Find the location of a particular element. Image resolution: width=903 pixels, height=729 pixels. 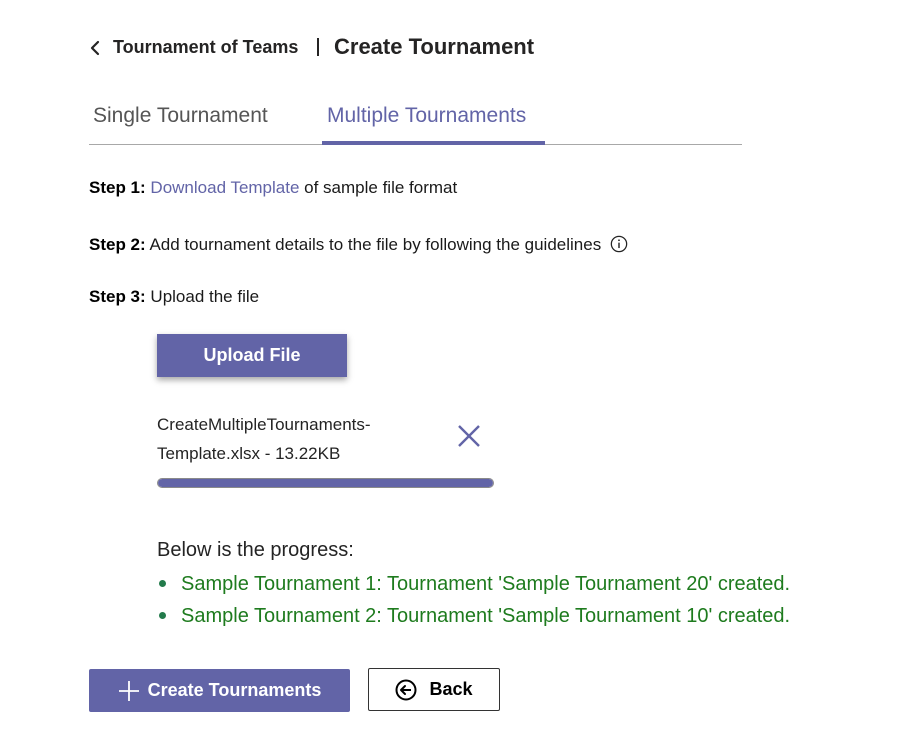

step-3: Step 3: Upload the file is located at coordinates (174, 297).